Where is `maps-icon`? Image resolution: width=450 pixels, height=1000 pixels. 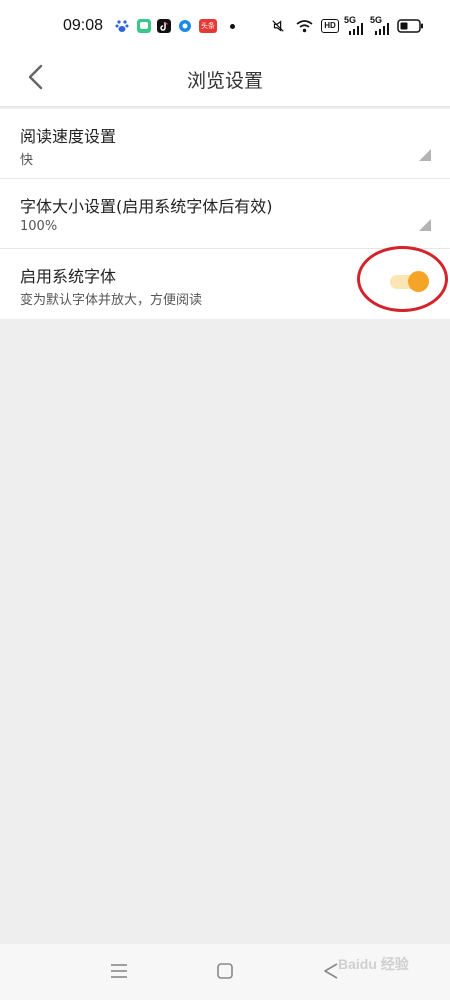
maps-icon is located at coordinates (185, 26).